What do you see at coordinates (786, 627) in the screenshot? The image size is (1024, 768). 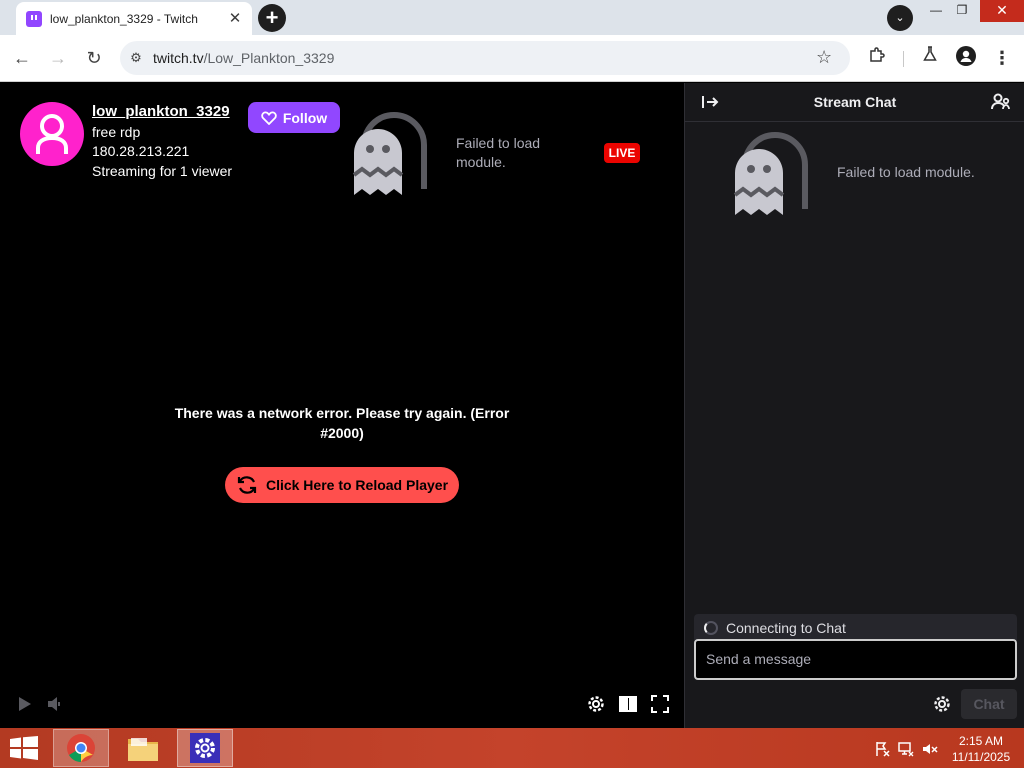 I see `connecting-text: Connecting to Chat` at bounding box center [786, 627].